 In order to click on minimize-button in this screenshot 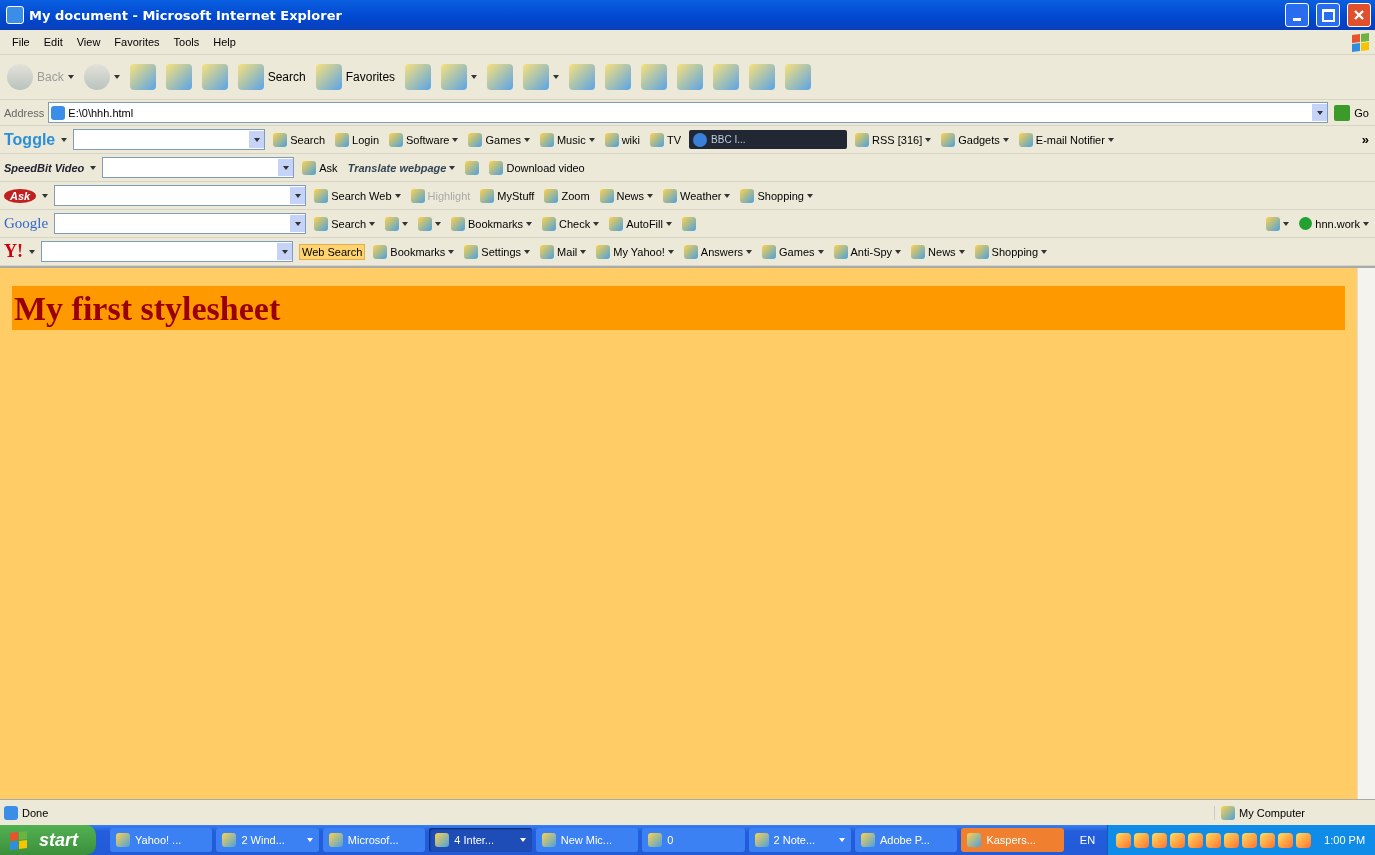, I will do `click(1297, 15)`.